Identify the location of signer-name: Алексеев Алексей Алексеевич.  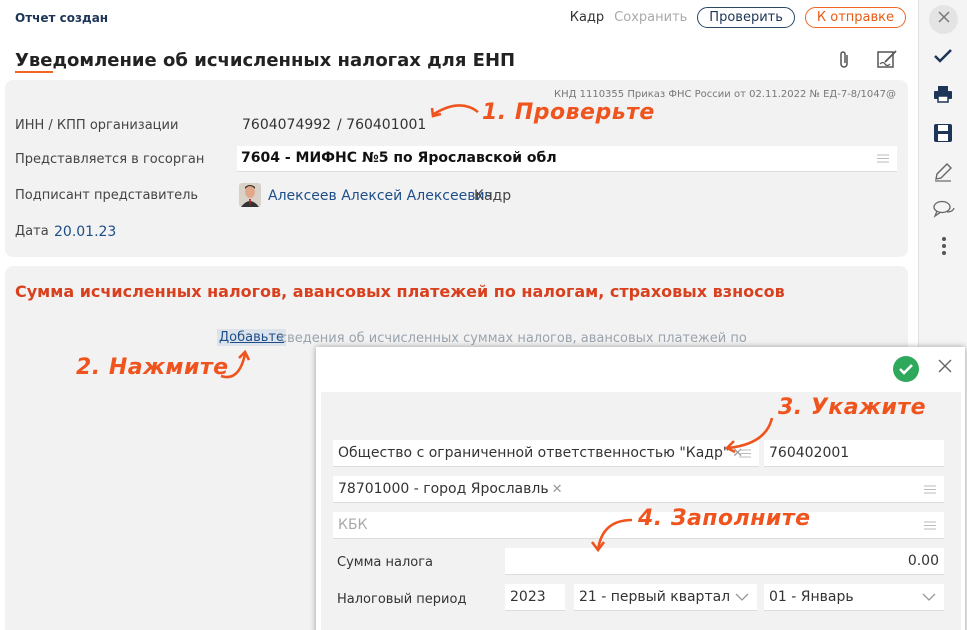
(380, 196).